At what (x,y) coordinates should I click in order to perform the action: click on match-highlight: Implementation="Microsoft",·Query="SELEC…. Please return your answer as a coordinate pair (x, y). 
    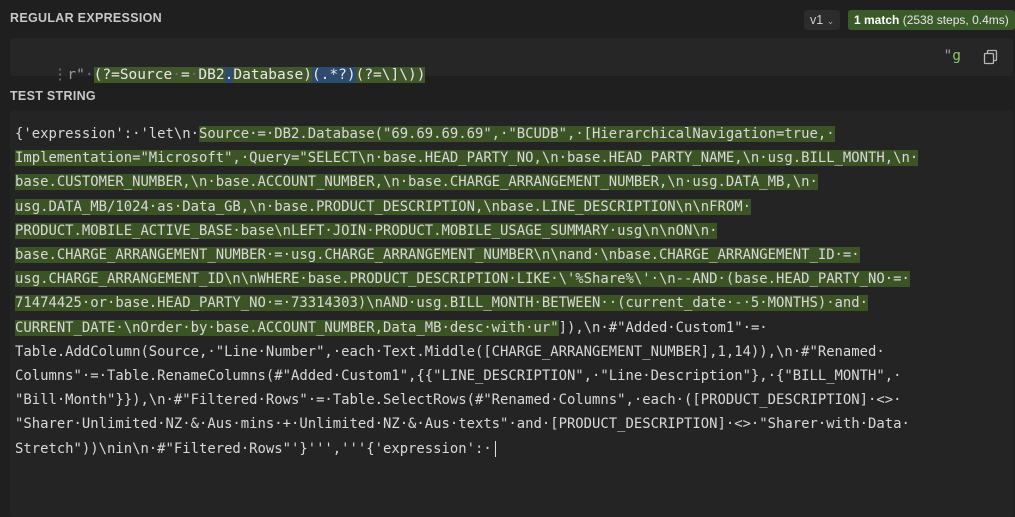
    Looking at the image, I should click on (467, 158).